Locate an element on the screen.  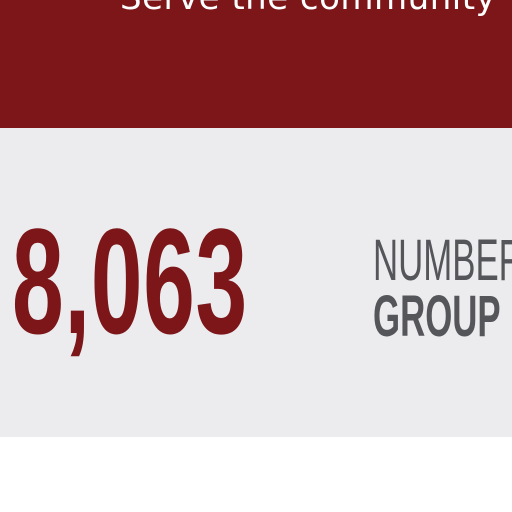
footer-space is located at coordinates (256, 474).